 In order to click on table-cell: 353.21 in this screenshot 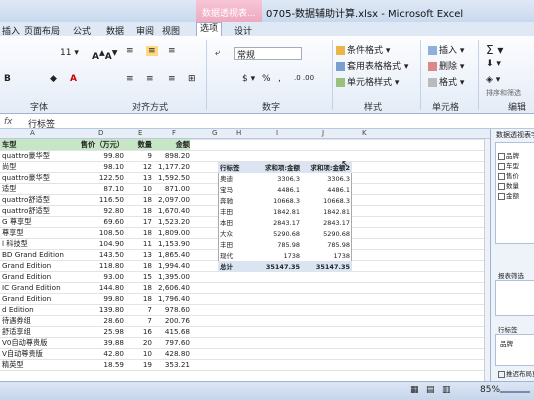, I will do `click(172, 365)`.